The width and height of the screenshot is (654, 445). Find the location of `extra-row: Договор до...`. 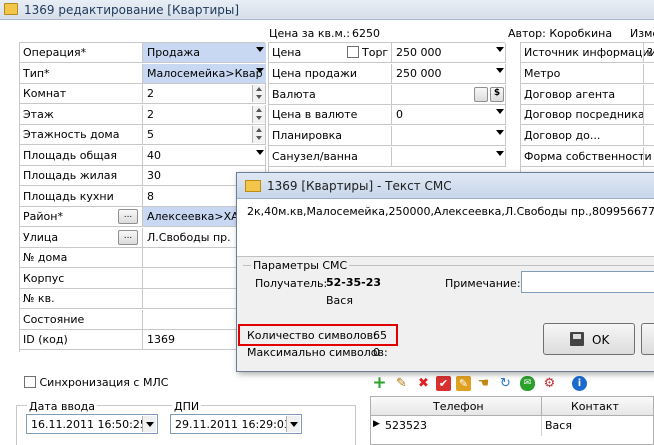

extra-row: Договор до... is located at coordinates (587, 136).